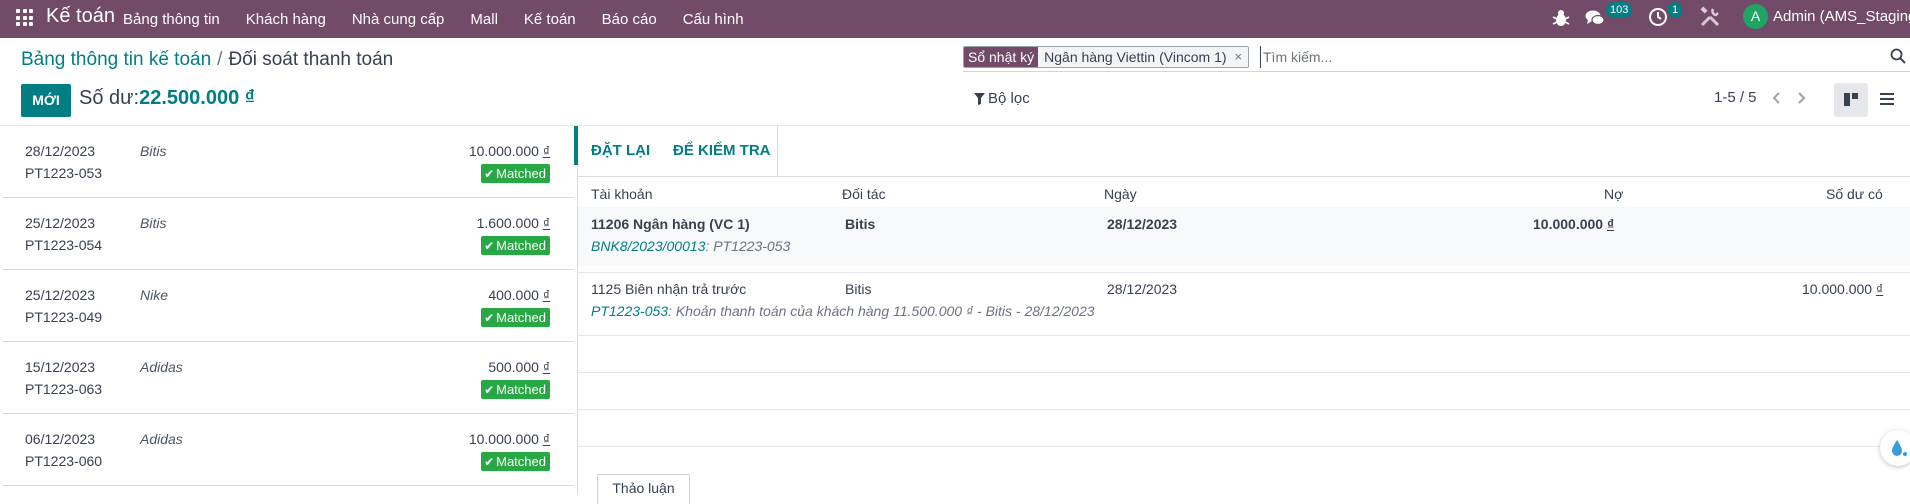  What do you see at coordinates (1619, 10) in the screenshot?
I see `messages-badge: 103` at bounding box center [1619, 10].